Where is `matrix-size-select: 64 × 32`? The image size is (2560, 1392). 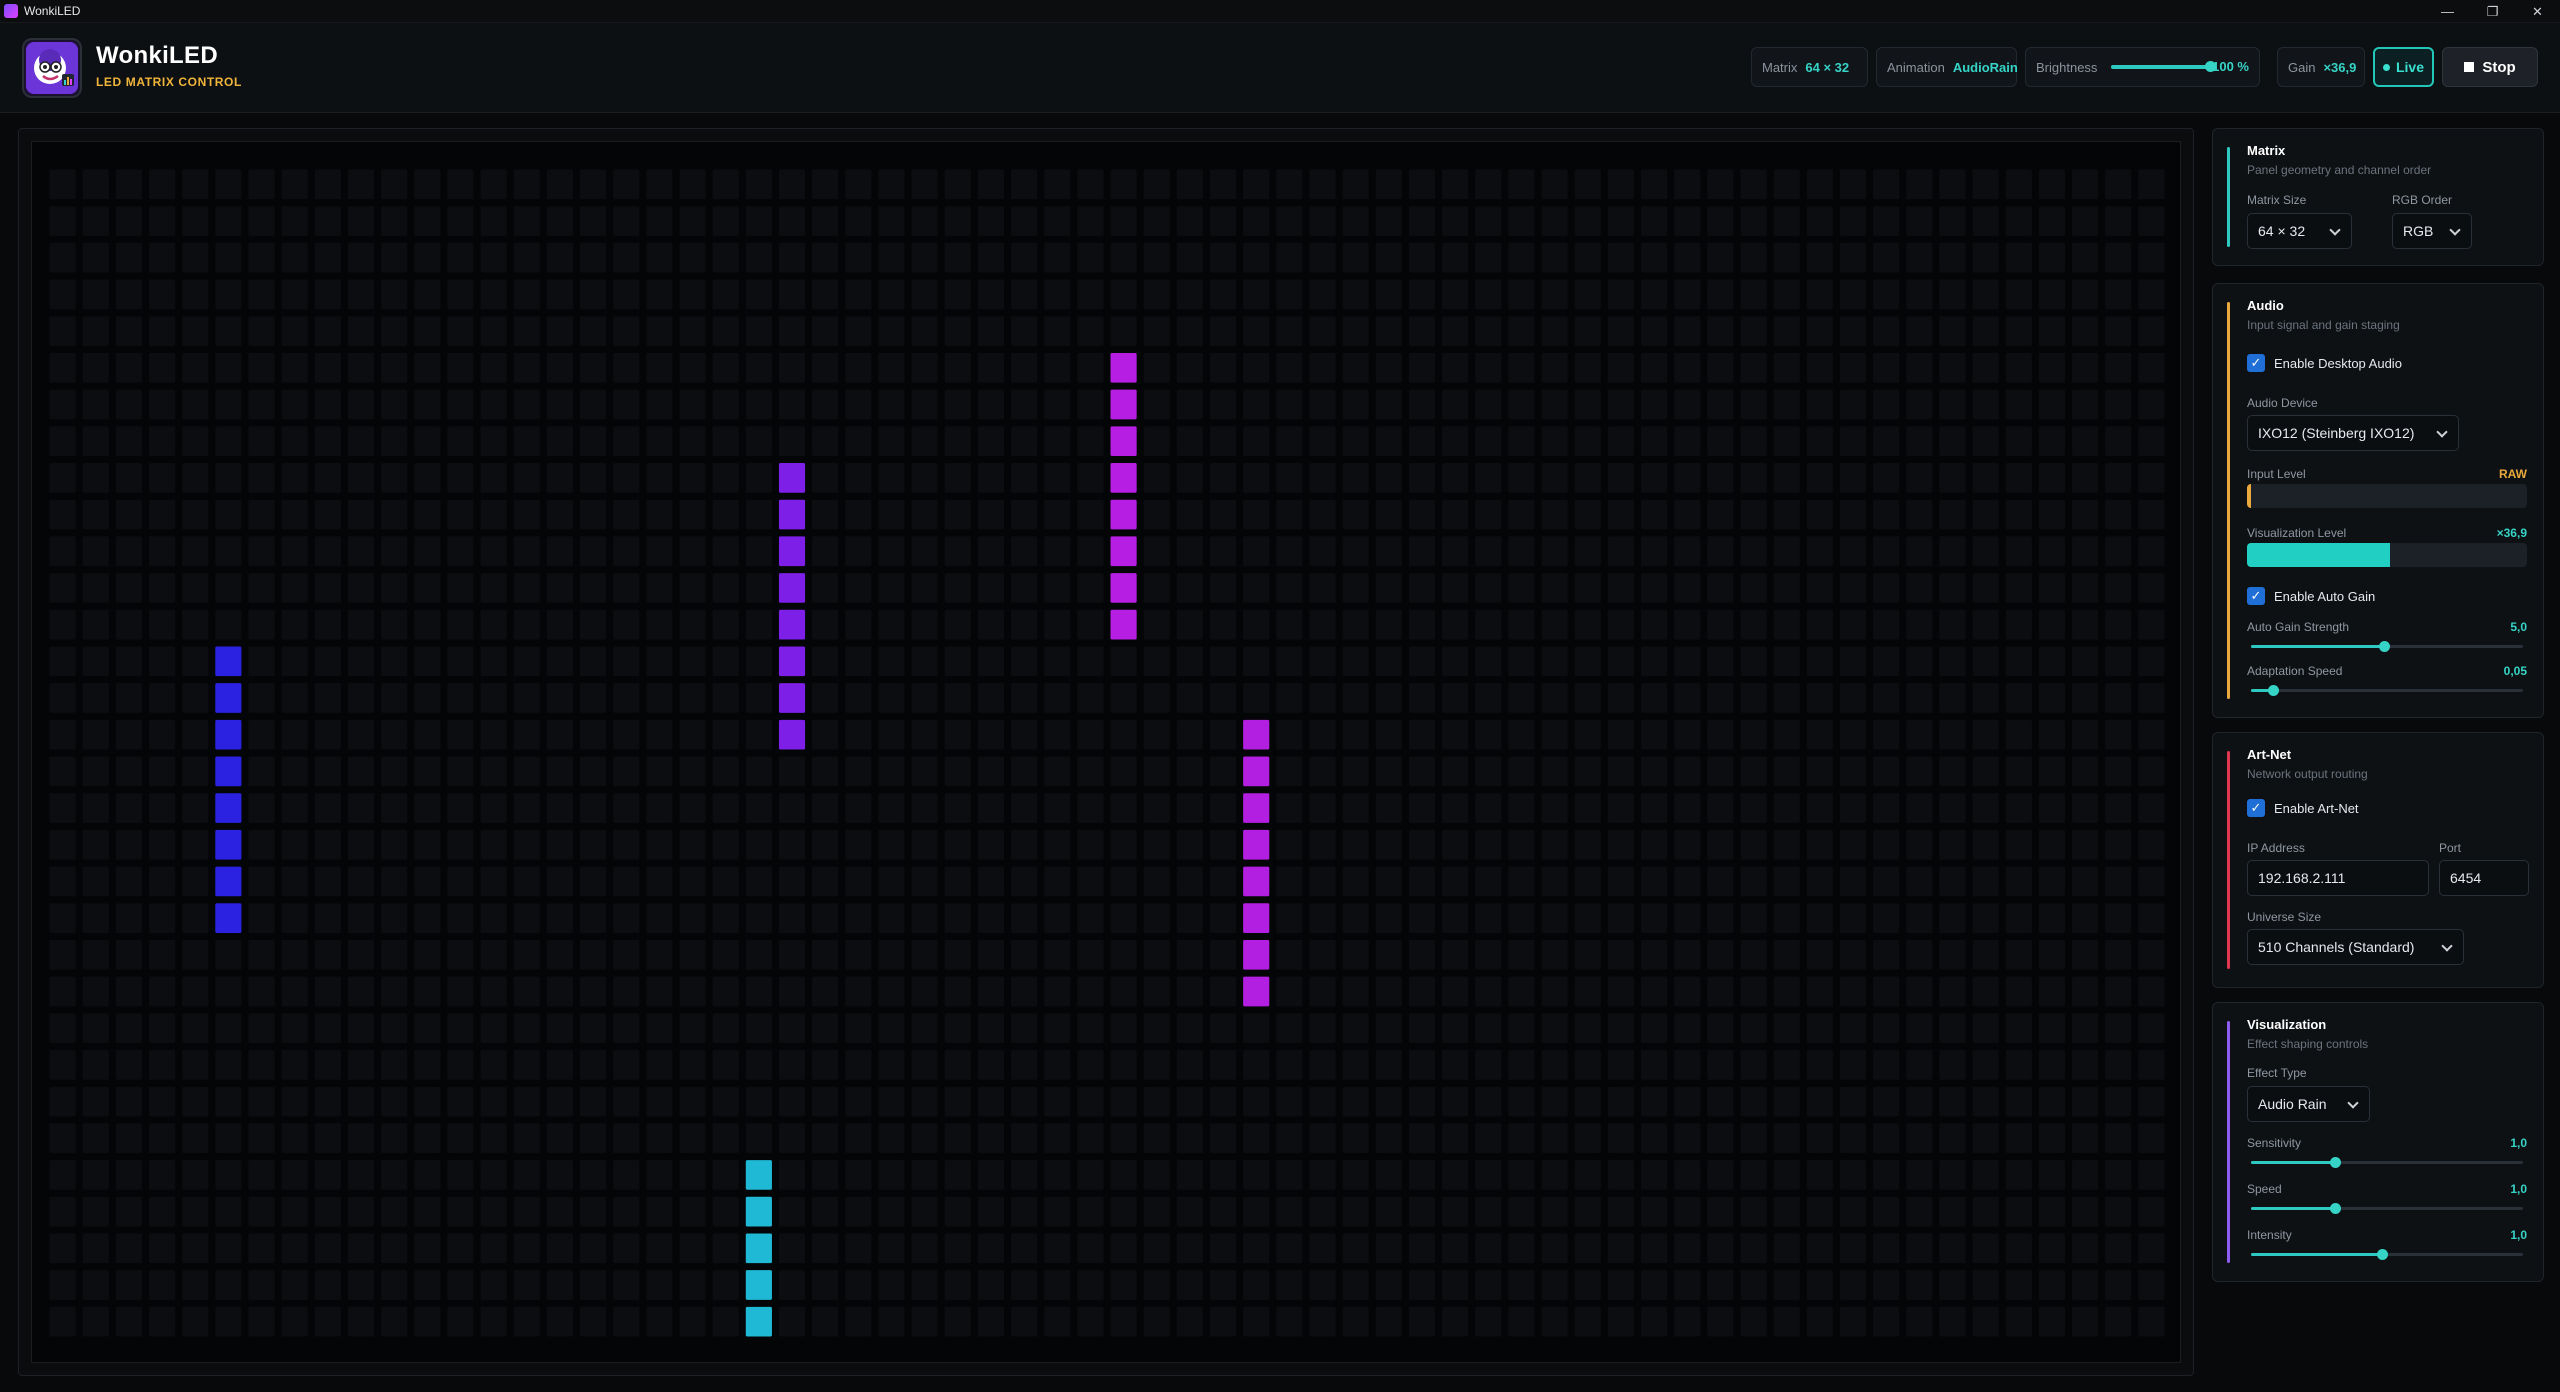 matrix-size-select: 64 × 32 is located at coordinates (2299, 231).